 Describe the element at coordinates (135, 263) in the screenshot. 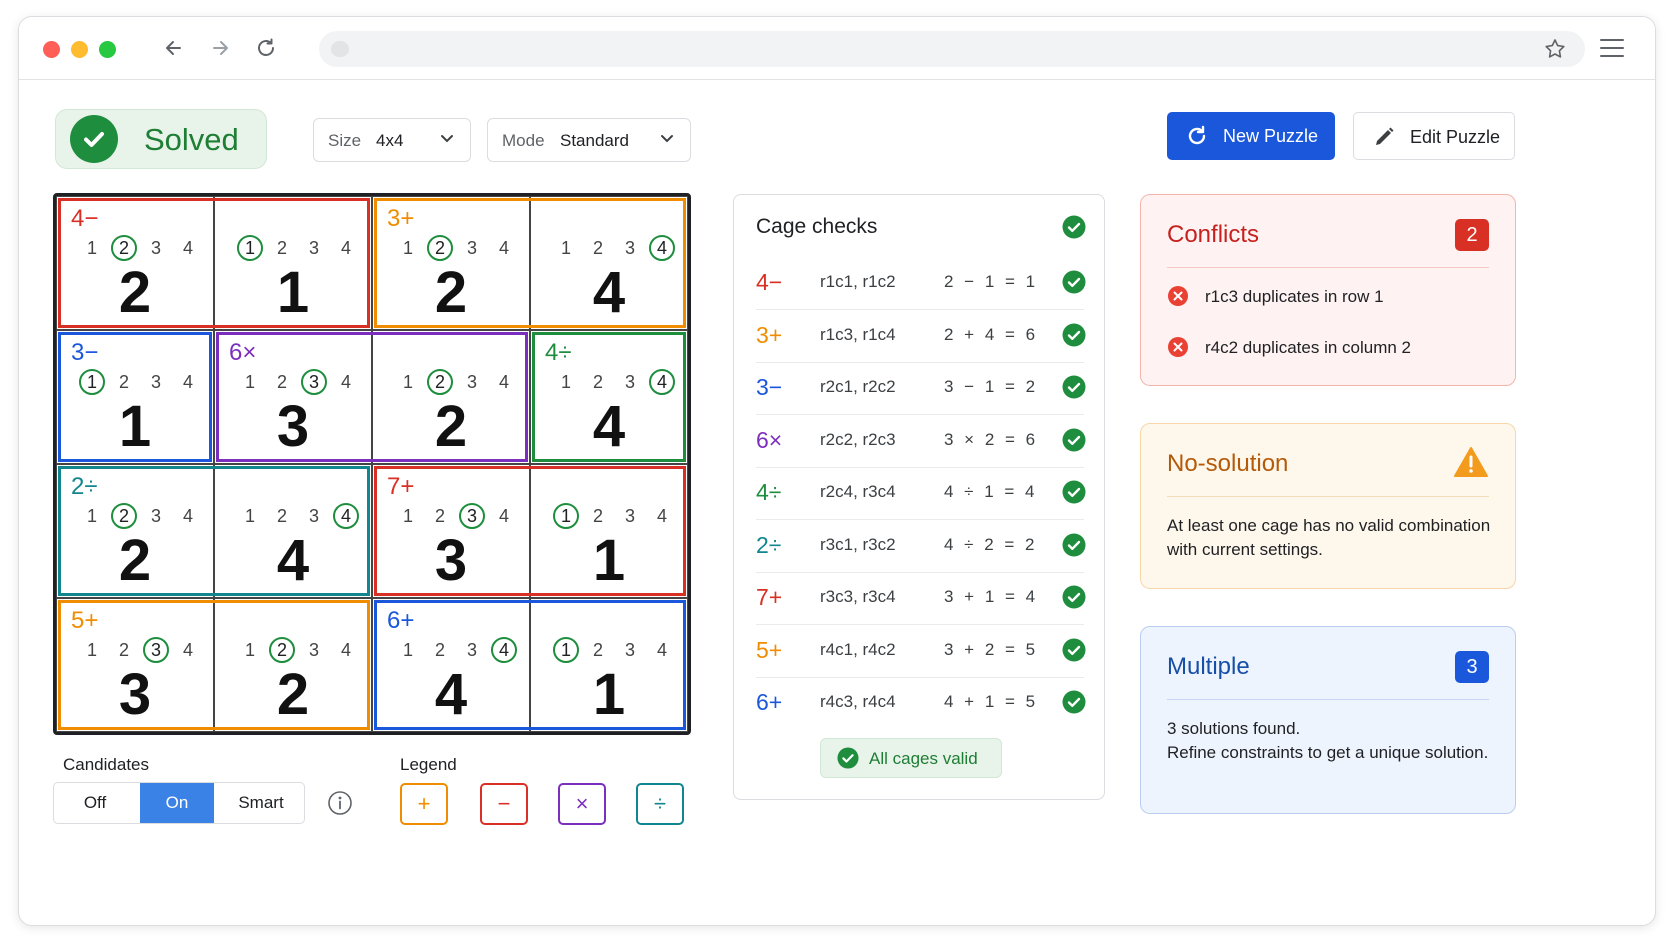

I see `board-cell: 4− 1 2 3 4 2` at that location.